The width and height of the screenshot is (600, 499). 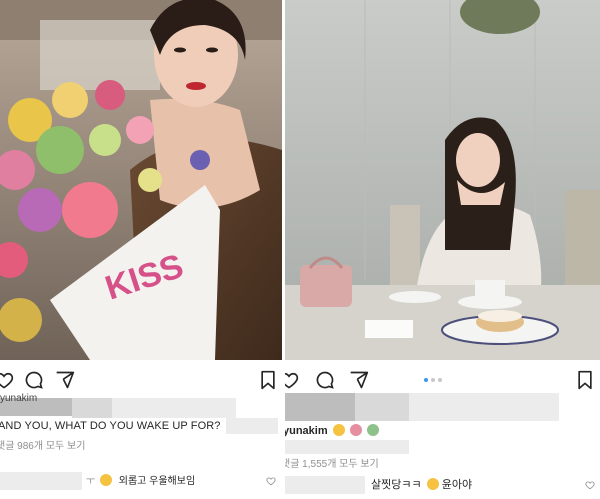 I want to click on right-action-bar, so click(x=442, y=380).